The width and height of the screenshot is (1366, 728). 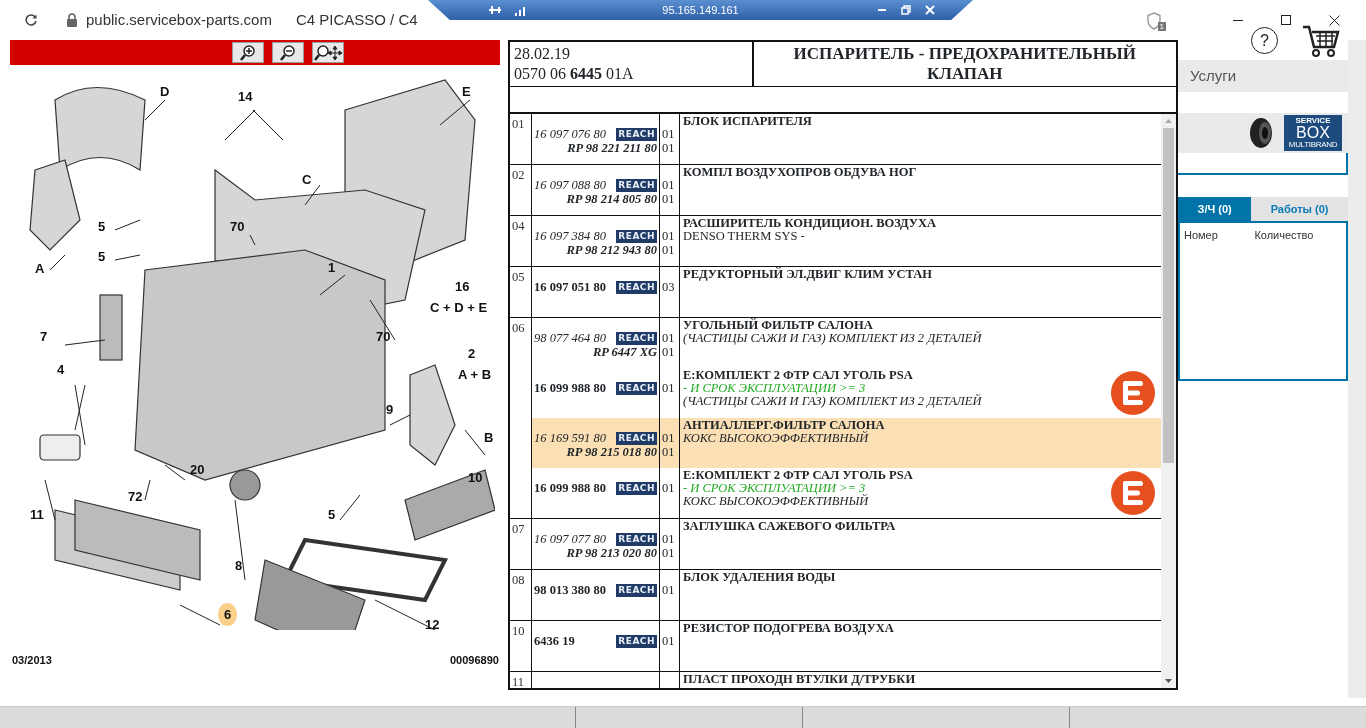 What do you see at coordinates (570, 287) in the screenshot?
I see `part-number: 16 097 051 80` at bounding box center [570, 287].